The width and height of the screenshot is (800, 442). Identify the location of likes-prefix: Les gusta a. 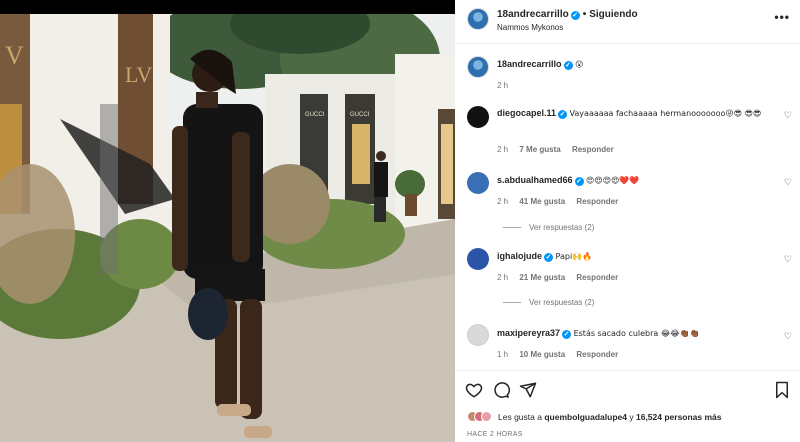
(520, 416).